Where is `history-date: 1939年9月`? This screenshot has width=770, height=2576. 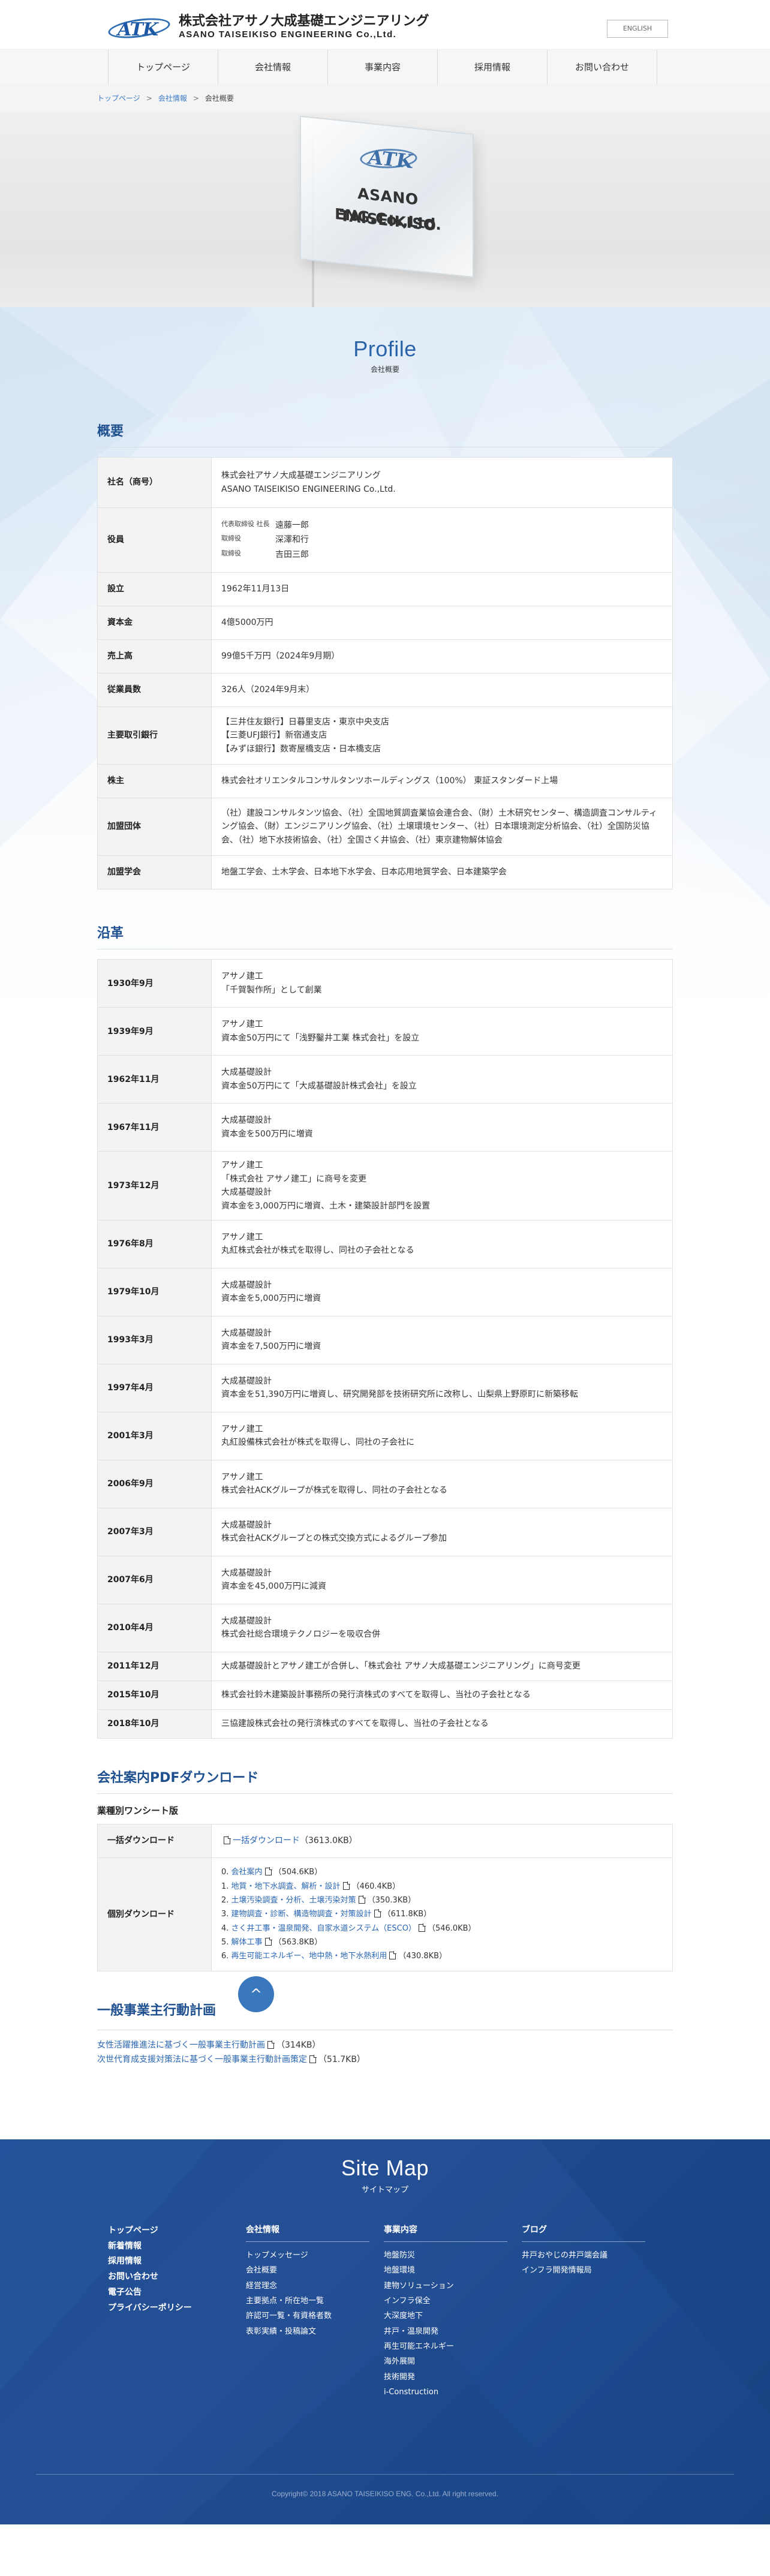 history-date: 1939年9月 is located at coordinates (154, 1031).